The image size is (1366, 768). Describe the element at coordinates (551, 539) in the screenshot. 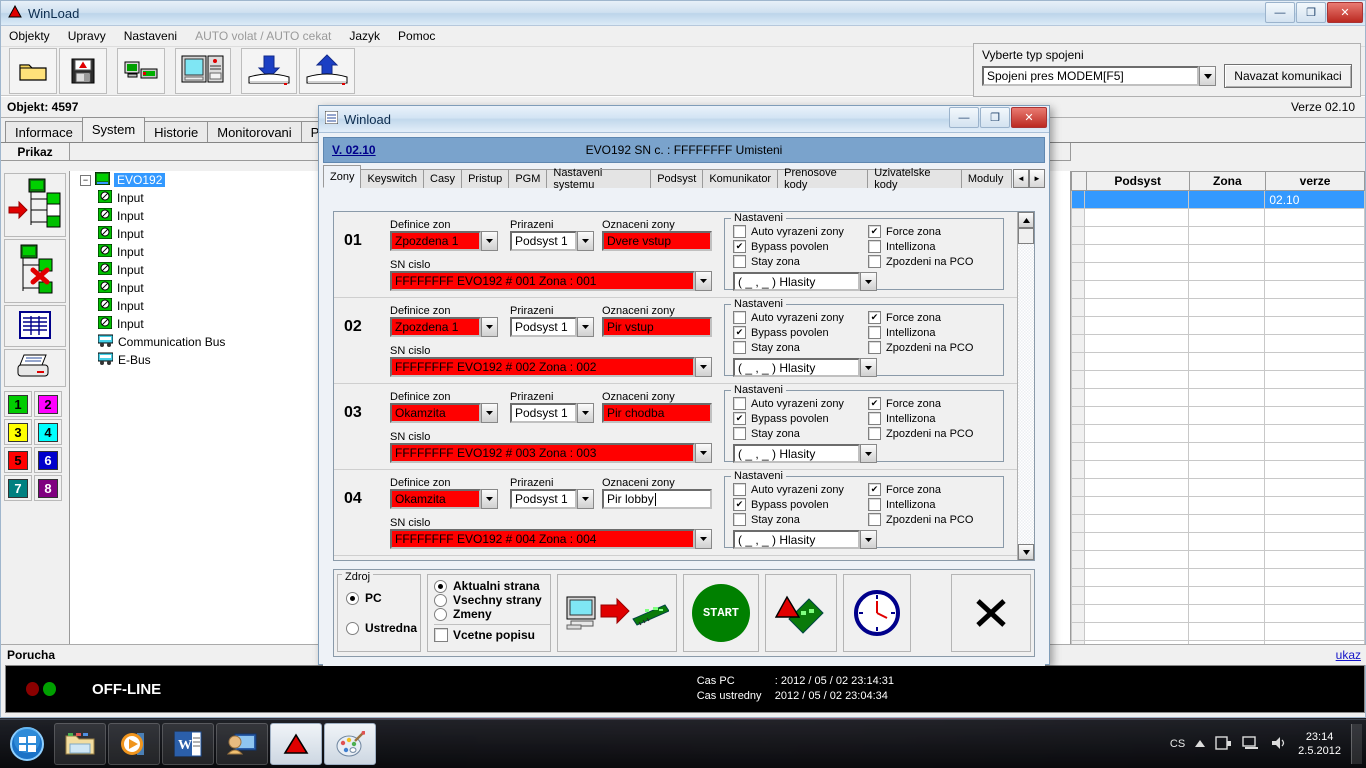

I see `sn-combo: FFFFFFFF EVO192 # 004 Zona : 004` at that location.